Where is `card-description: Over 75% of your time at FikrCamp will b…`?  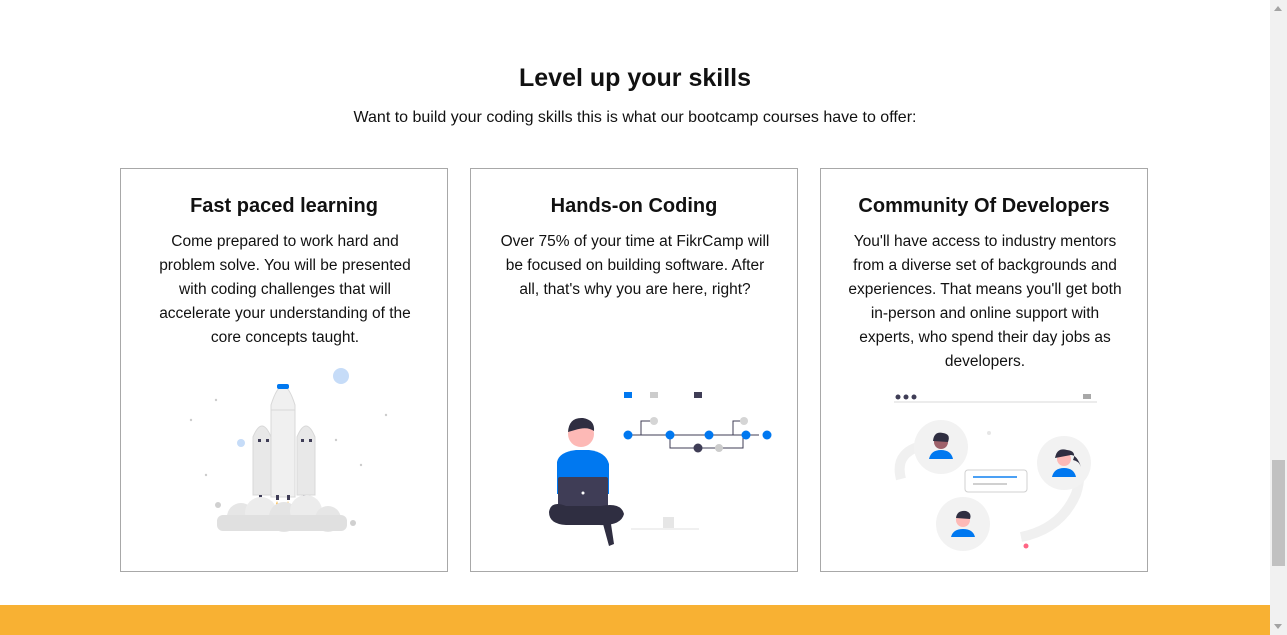
card-description: Over 75% of your time at FikrCamp will b… is located at coordinates (635, 265).